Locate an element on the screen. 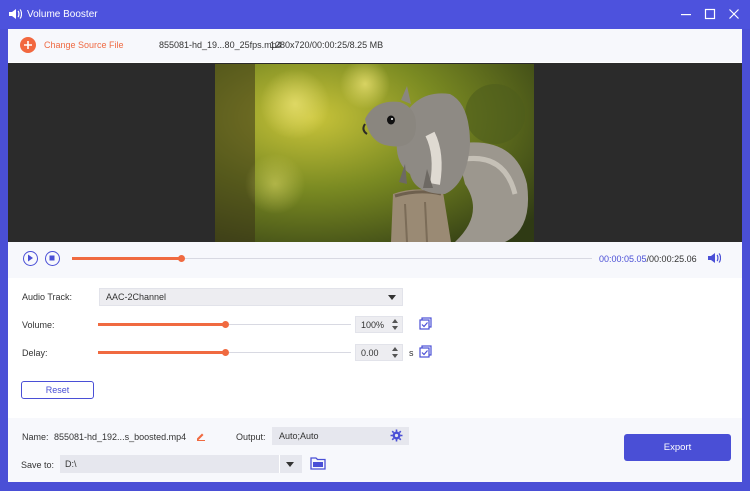 This screenshot has height=491, width=750. volume-label: Volume: is located at coordinates (38, 325).